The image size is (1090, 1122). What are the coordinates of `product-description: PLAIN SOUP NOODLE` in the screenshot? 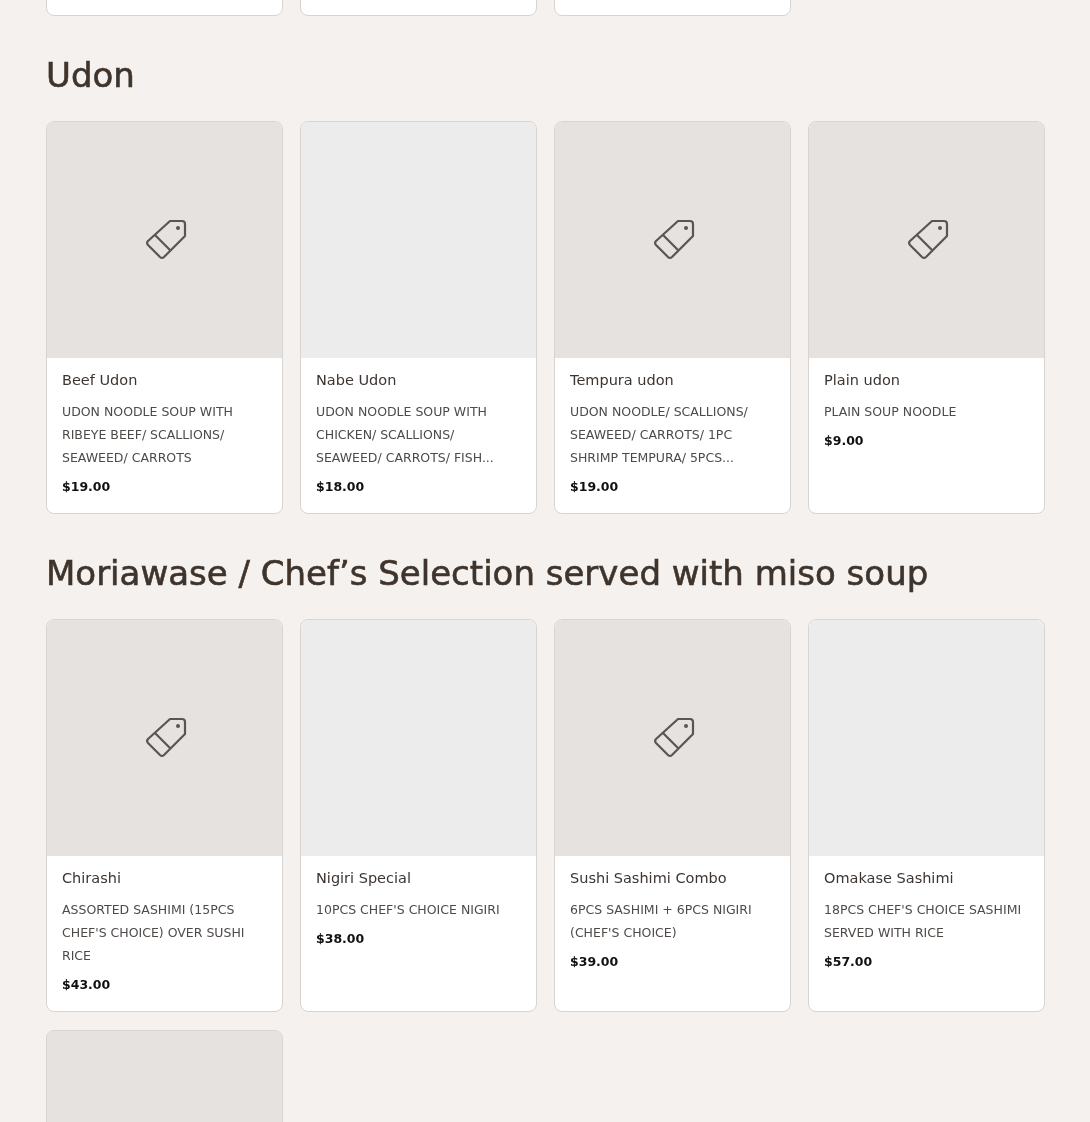 It's located at (891, 412).